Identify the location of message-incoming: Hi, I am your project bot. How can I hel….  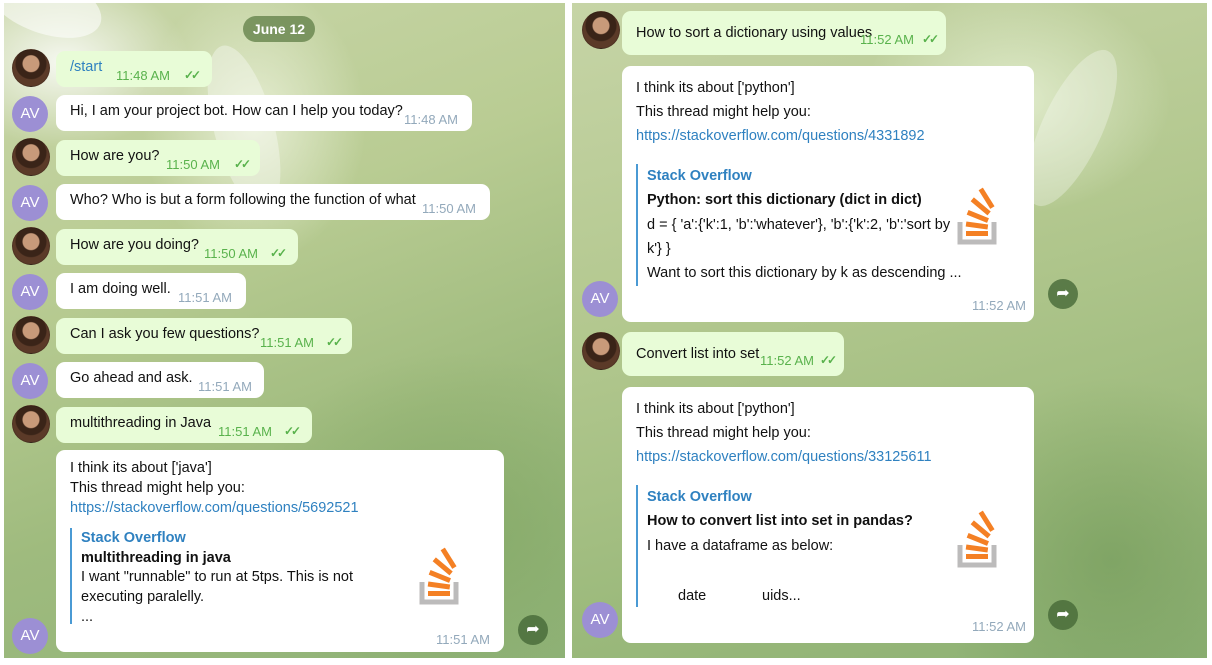
(264, 113).